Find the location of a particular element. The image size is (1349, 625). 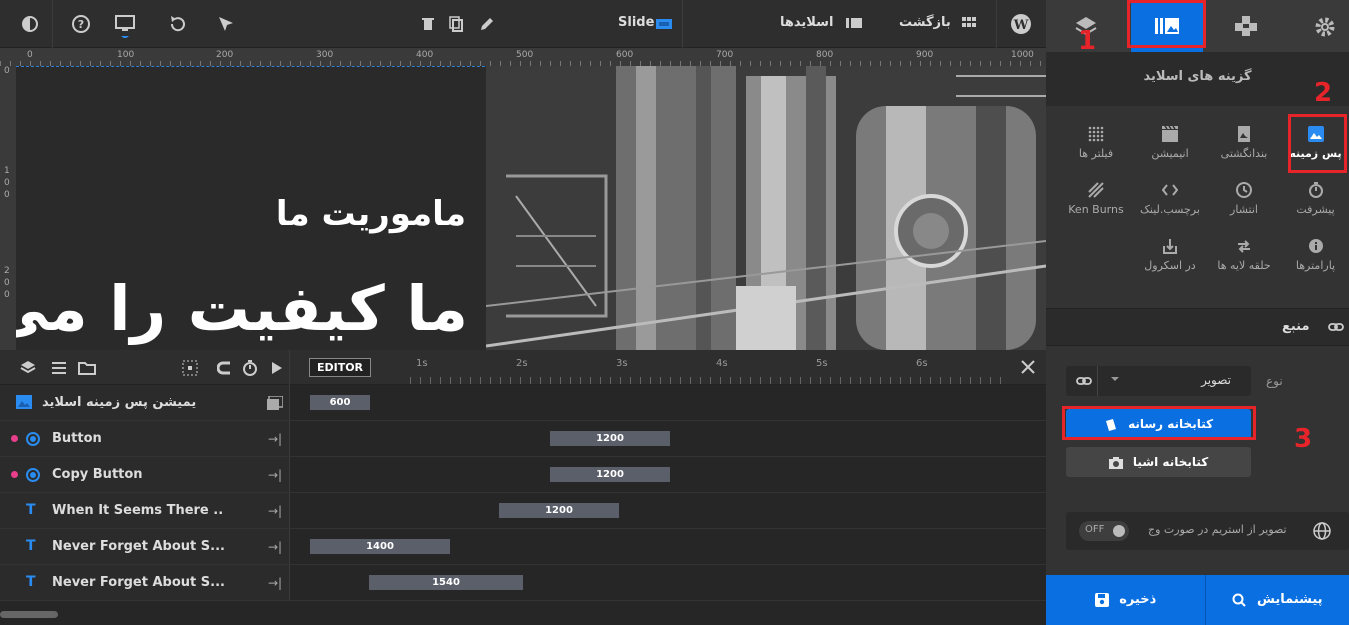

object-library-button: کتابخانه اشیا is located at coordinates (1158, 462).